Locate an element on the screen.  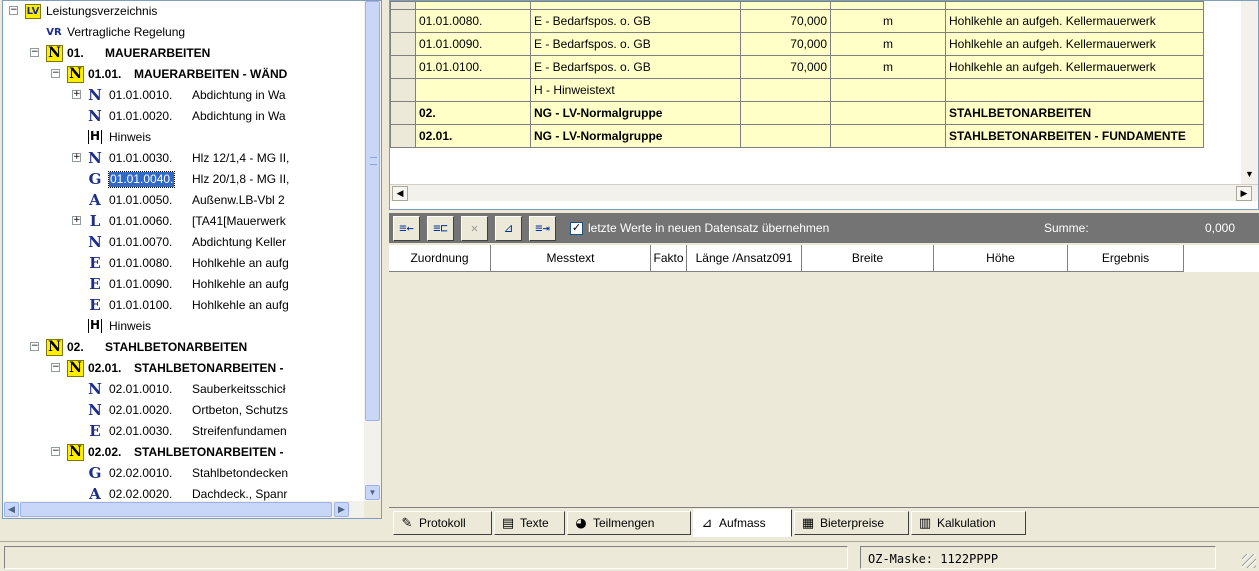
art-cell: E - Bedarfspos. o. GB is located at coordinates (635, 67).